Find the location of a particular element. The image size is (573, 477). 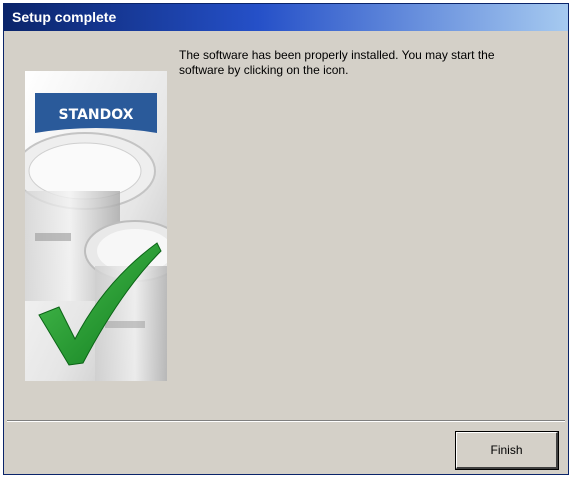

window-title: Setup complete is located at coordinates (64, 17).